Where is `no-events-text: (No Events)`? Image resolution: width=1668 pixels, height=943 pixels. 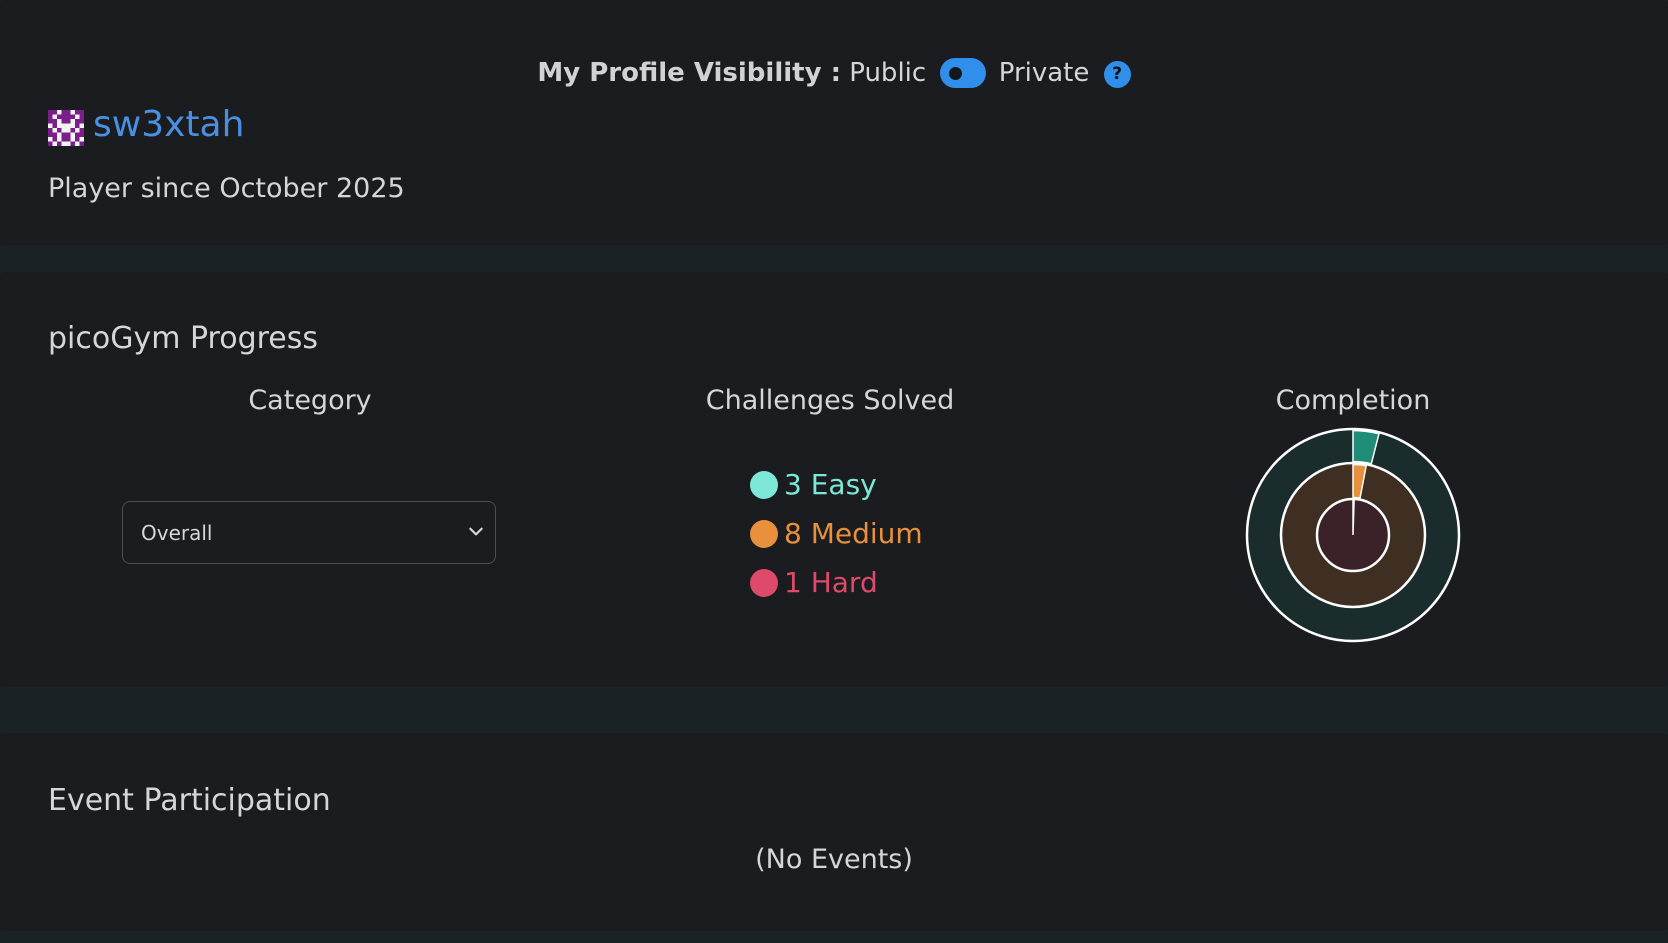 no-events-text: (No Events) is located at coordinates (834, 859).